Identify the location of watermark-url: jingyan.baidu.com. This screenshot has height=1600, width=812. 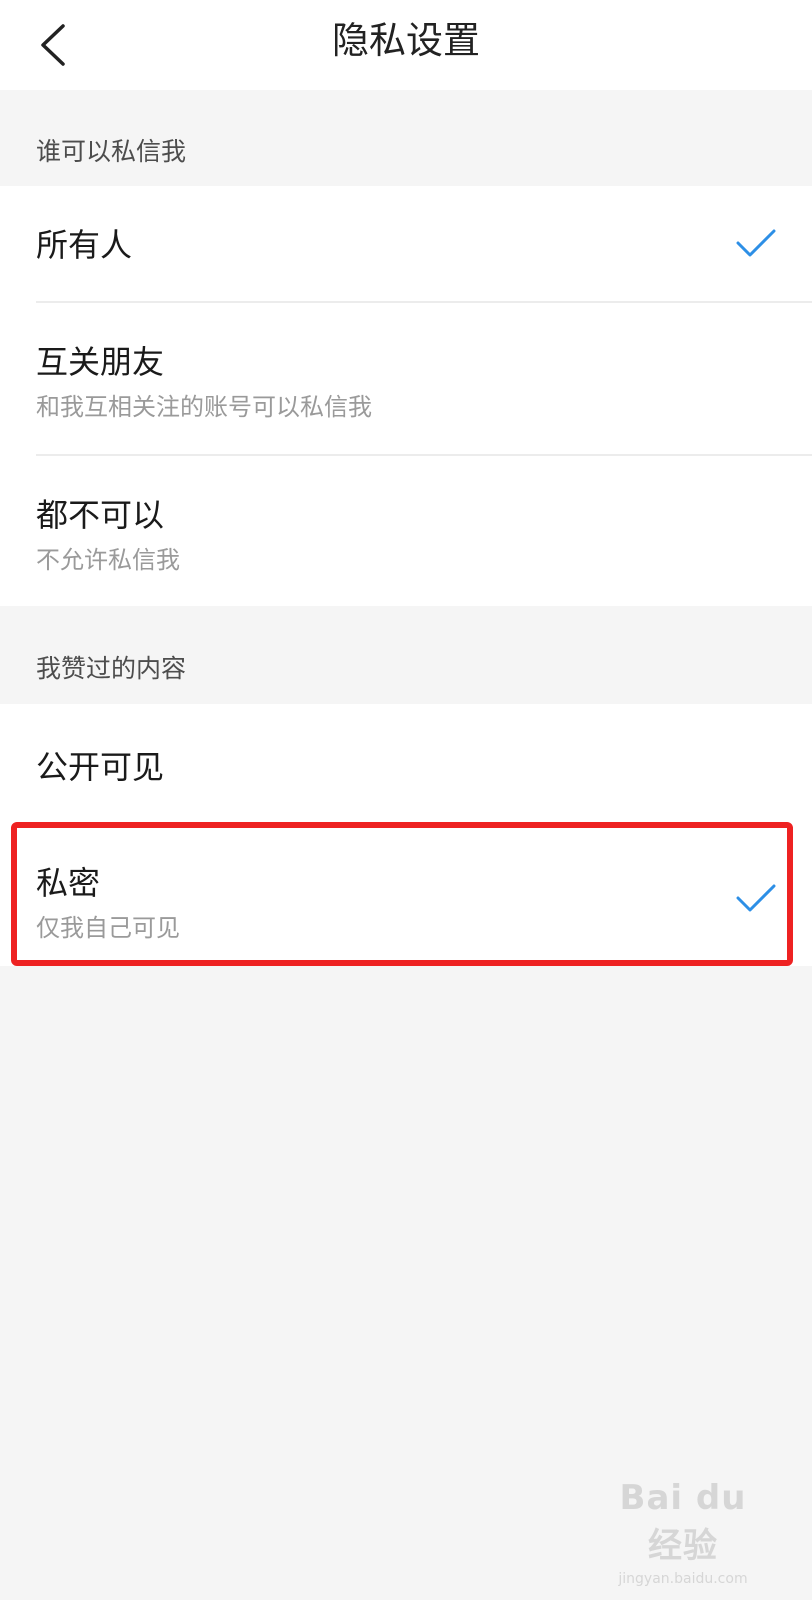
(683, 1579).